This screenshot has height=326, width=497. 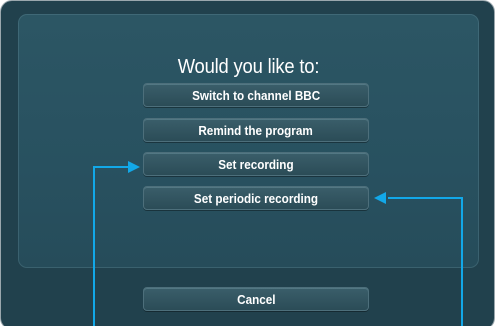 I want to click on cancel-label: Cancel, so click(x=256, y=299).